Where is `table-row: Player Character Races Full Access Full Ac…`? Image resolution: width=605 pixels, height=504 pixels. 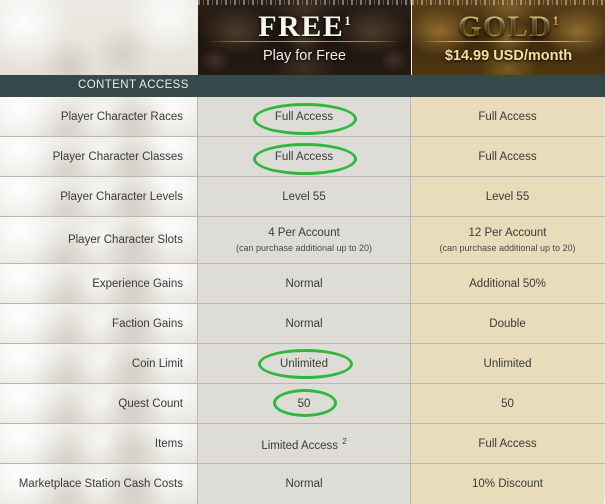 table-row: Player Character Races Full Access Full Ac… is located at coordinates (302, 117).